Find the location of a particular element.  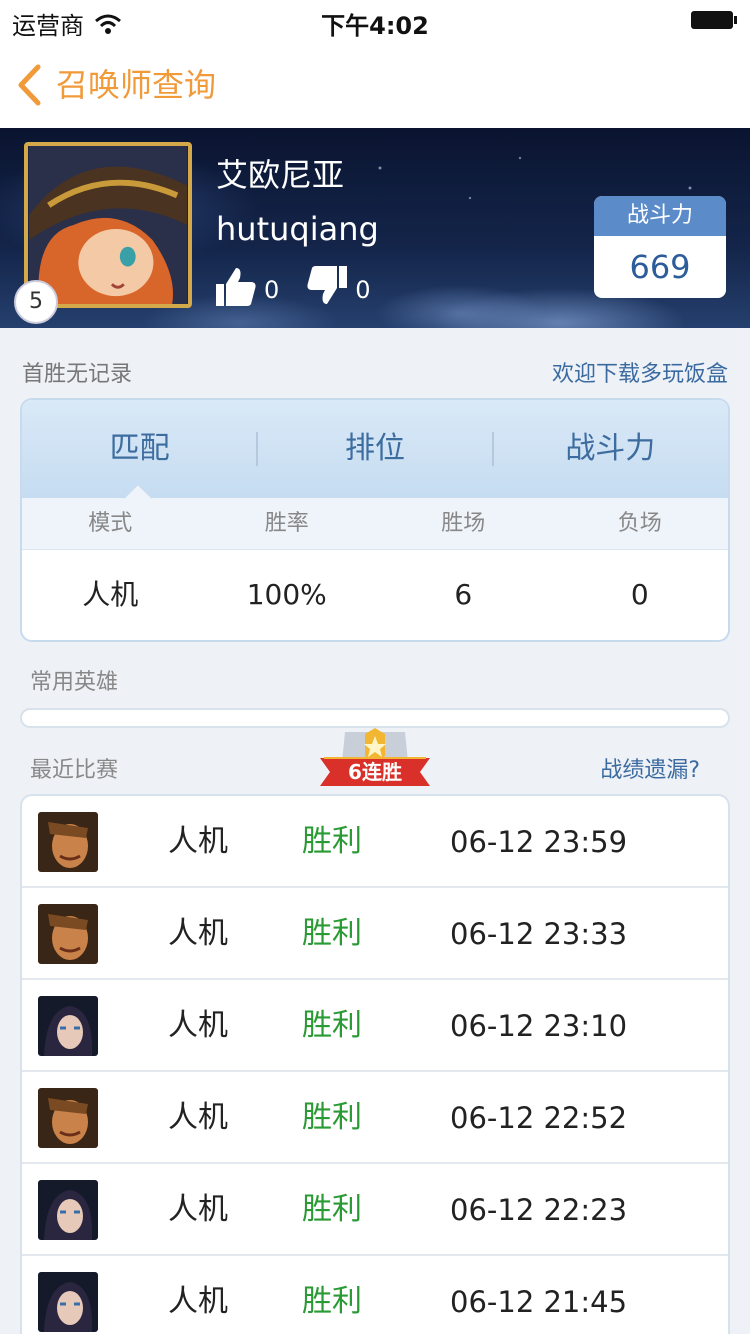

stat-mode: 人机 is located at coordinates (110, 594).